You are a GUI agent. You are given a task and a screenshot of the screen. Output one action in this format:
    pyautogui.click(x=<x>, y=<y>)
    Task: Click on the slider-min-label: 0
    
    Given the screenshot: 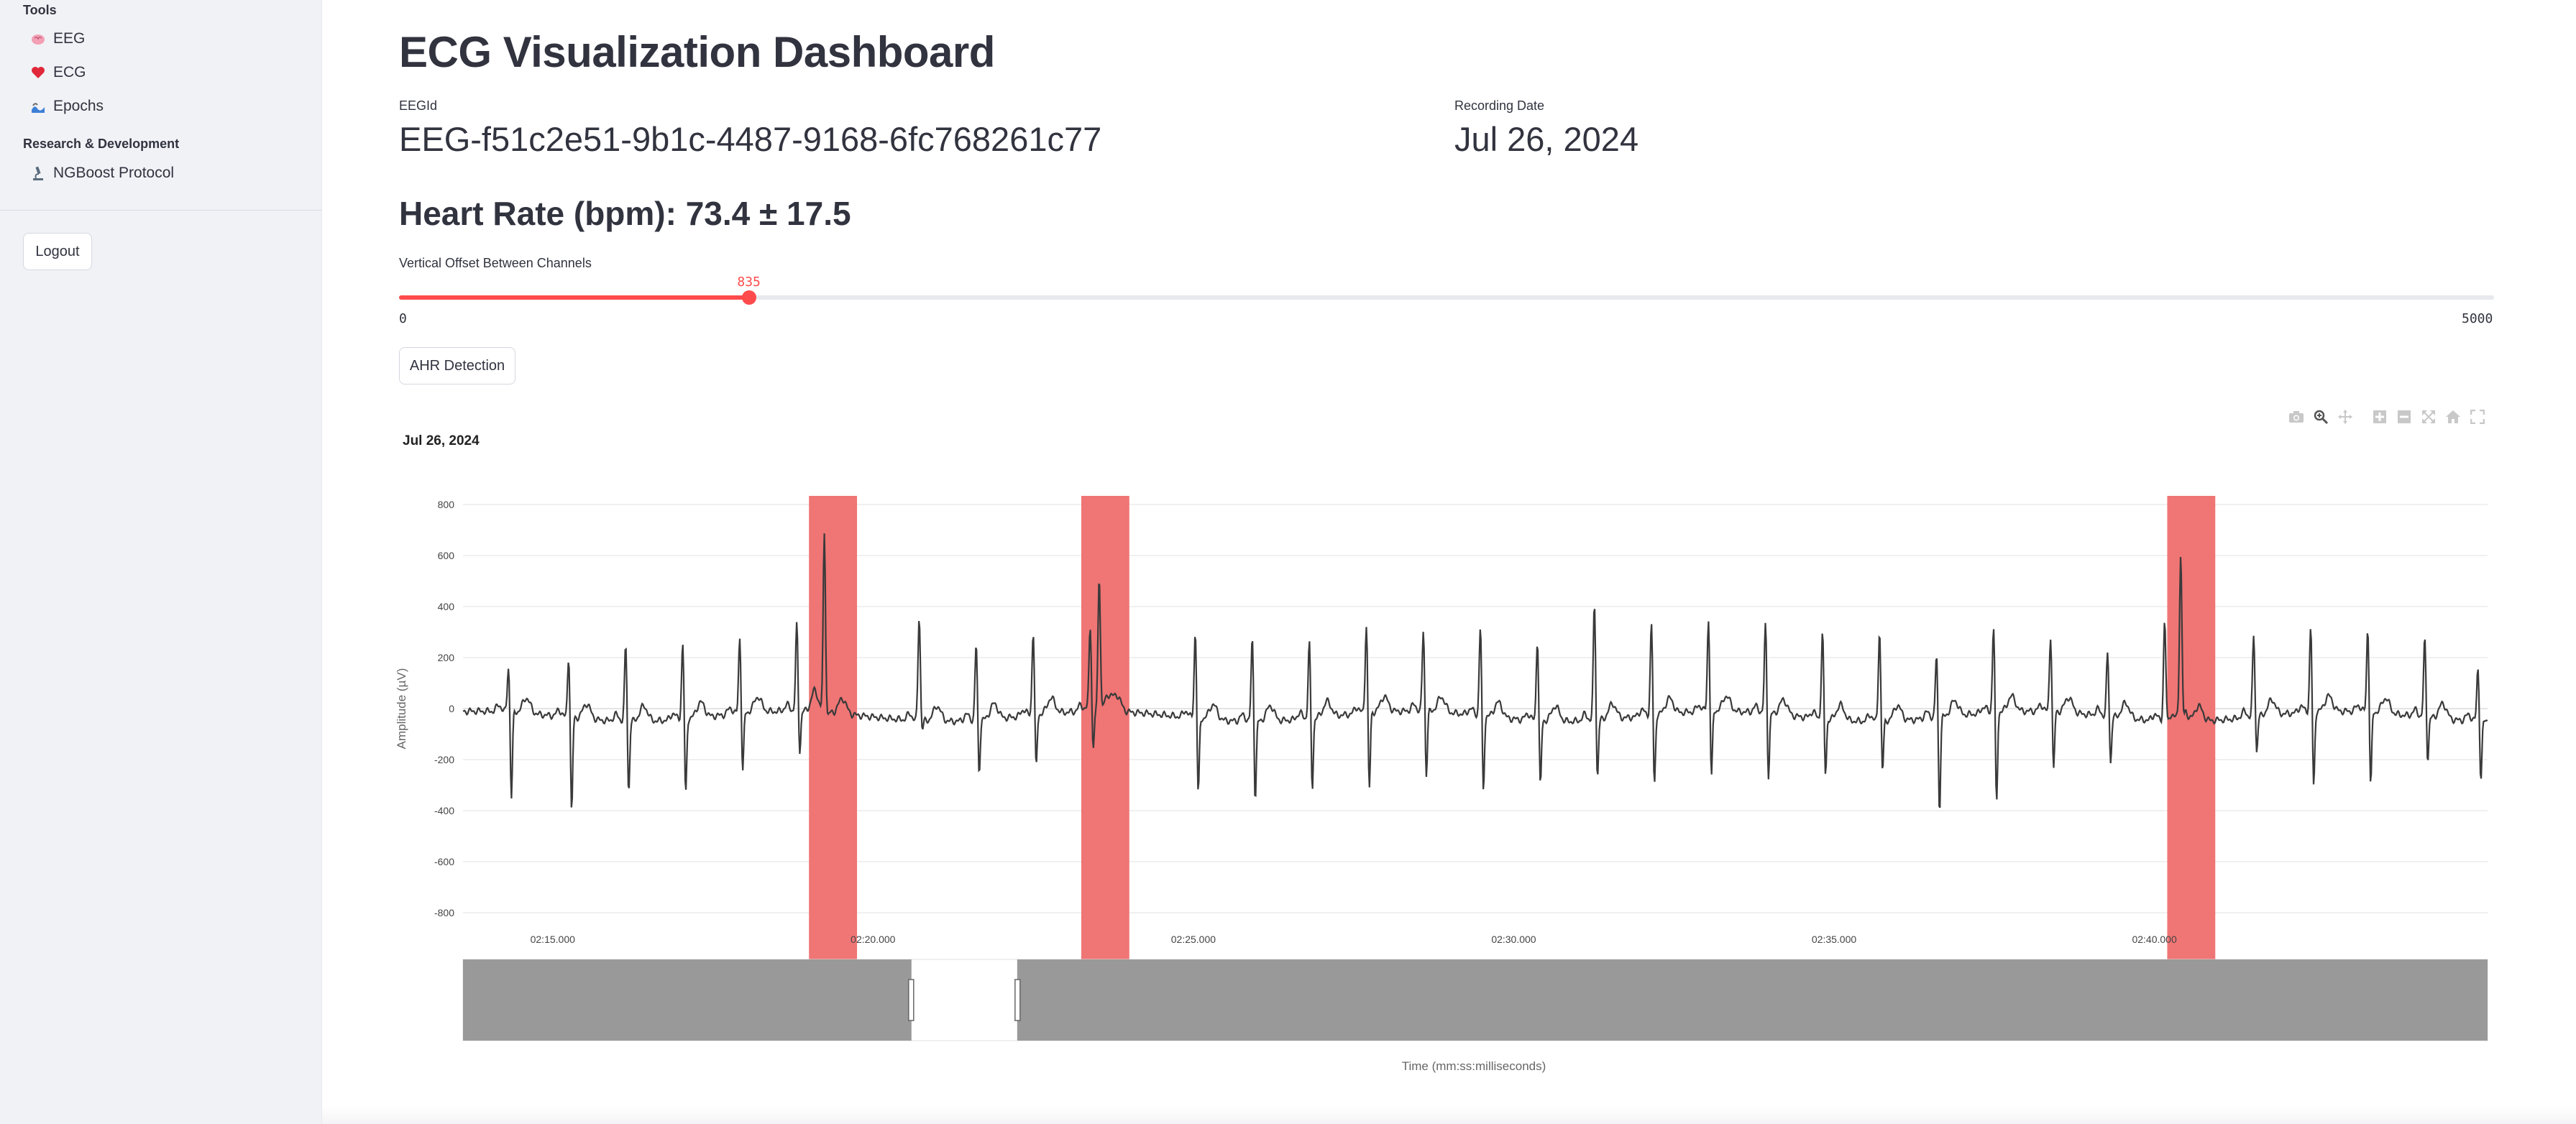 What is the action you would take?
    pyautogui.click(x=403, y=318)
    